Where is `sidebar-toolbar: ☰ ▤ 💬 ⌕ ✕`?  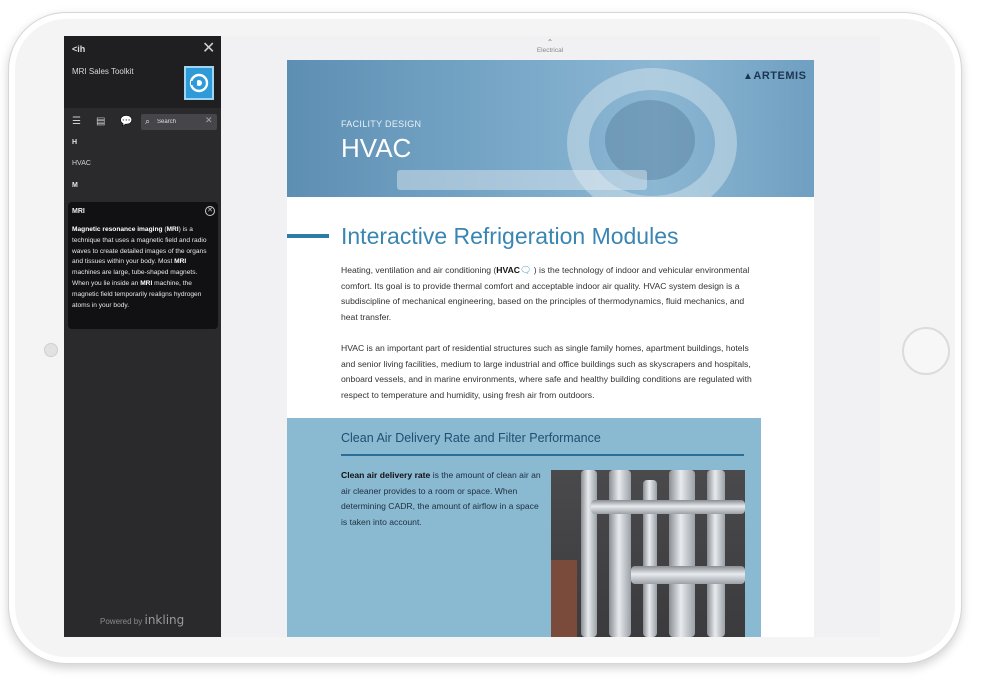 sidebar-toolbar: ☰ ▤ 💬 ⌕ ✕ is located at coordinates (142, 122).